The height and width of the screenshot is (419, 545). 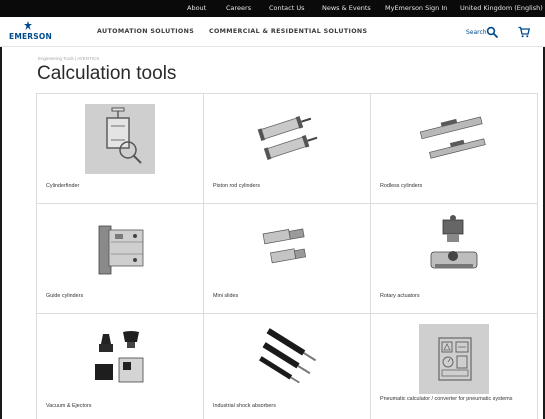 What do you see at coordinates (416, 8) in the screenshot?
I see `utility-link-myemerson: MyEmerson Sign In` at bounding box center [416, 8].